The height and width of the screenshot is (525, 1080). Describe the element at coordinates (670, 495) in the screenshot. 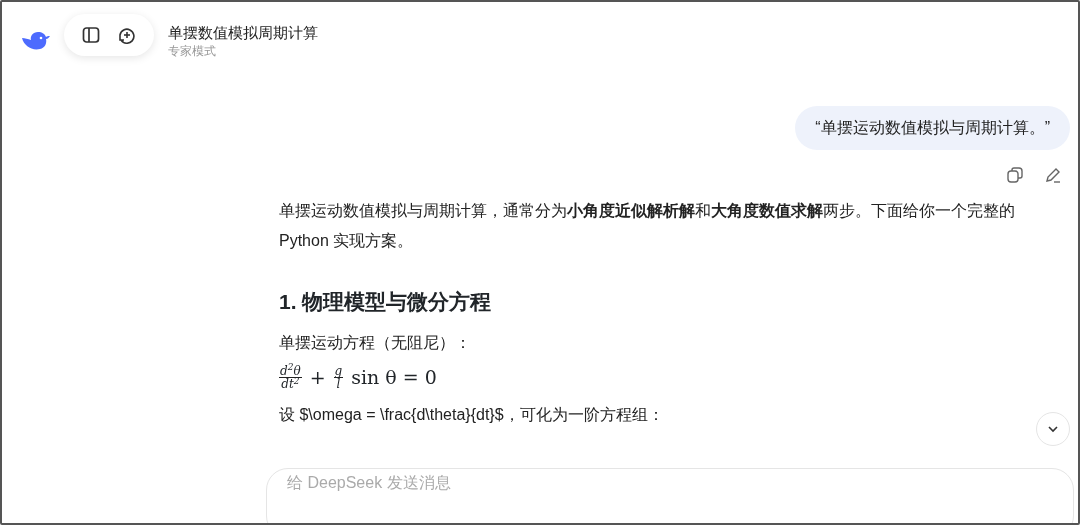

I see `message-input: 给 DeepSeek 发送消息` at that location.